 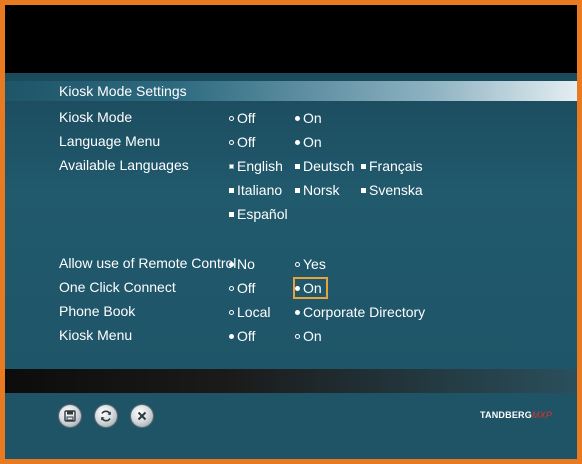 What do you see at coordinates (291, 381) in the screenshot?
I see `divider-bar` at bounding box center [291, 381].